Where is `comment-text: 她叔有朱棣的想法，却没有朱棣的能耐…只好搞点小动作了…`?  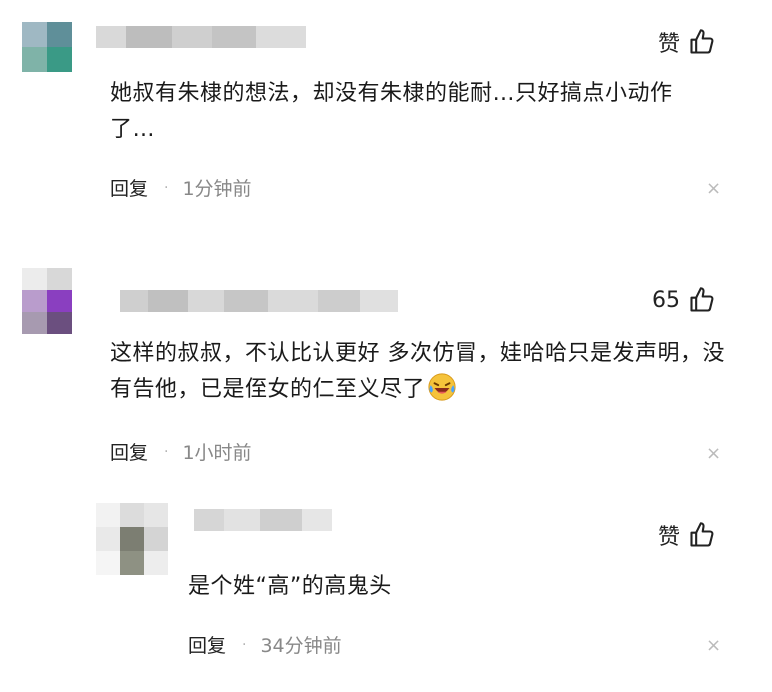 comment-text: 她叔有朱棣的想法，却没有朱棣的能耐…只好搞点小动作了… is located at coordinates (391, 111).